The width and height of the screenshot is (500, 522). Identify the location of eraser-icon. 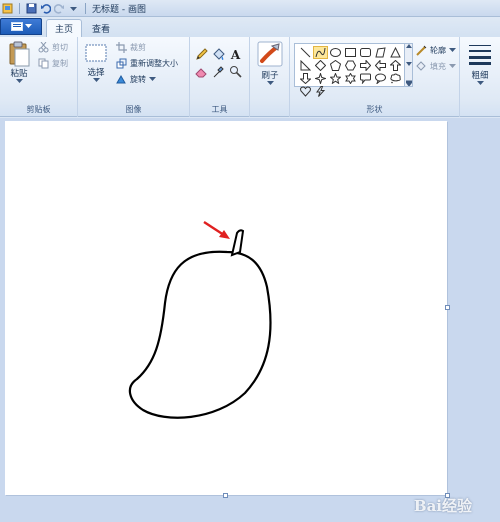
(201, 71).